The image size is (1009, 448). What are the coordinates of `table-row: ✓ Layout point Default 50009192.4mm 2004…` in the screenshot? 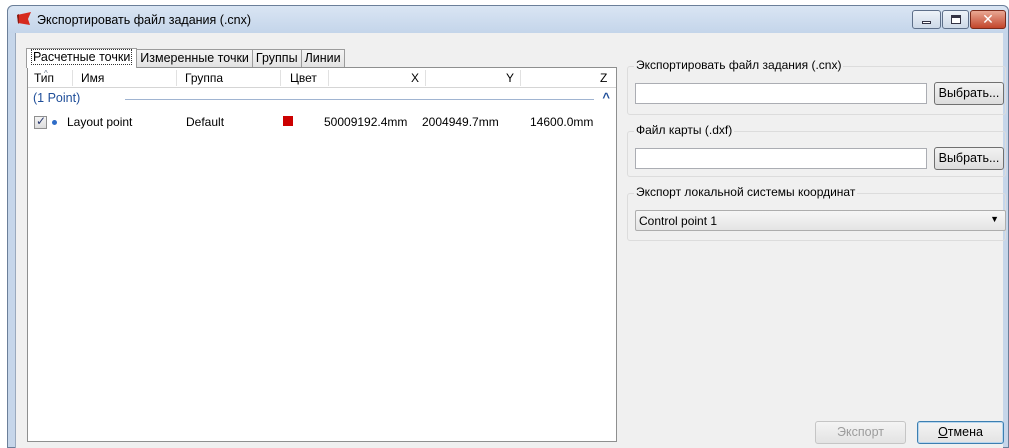 It's located at (322, 122).